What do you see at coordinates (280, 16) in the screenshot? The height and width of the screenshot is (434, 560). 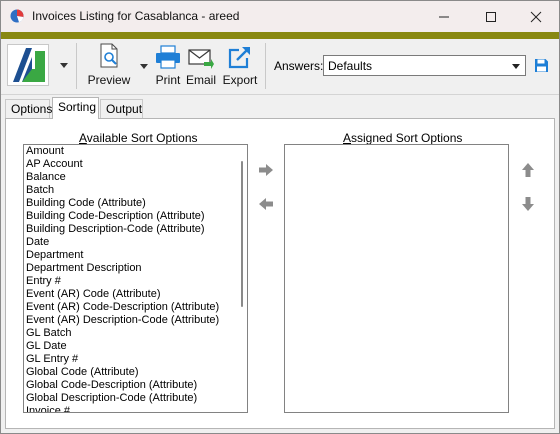 I see `title-bar: Invoices Listing for Casablanca - areed` at bounding box center [280, 16].